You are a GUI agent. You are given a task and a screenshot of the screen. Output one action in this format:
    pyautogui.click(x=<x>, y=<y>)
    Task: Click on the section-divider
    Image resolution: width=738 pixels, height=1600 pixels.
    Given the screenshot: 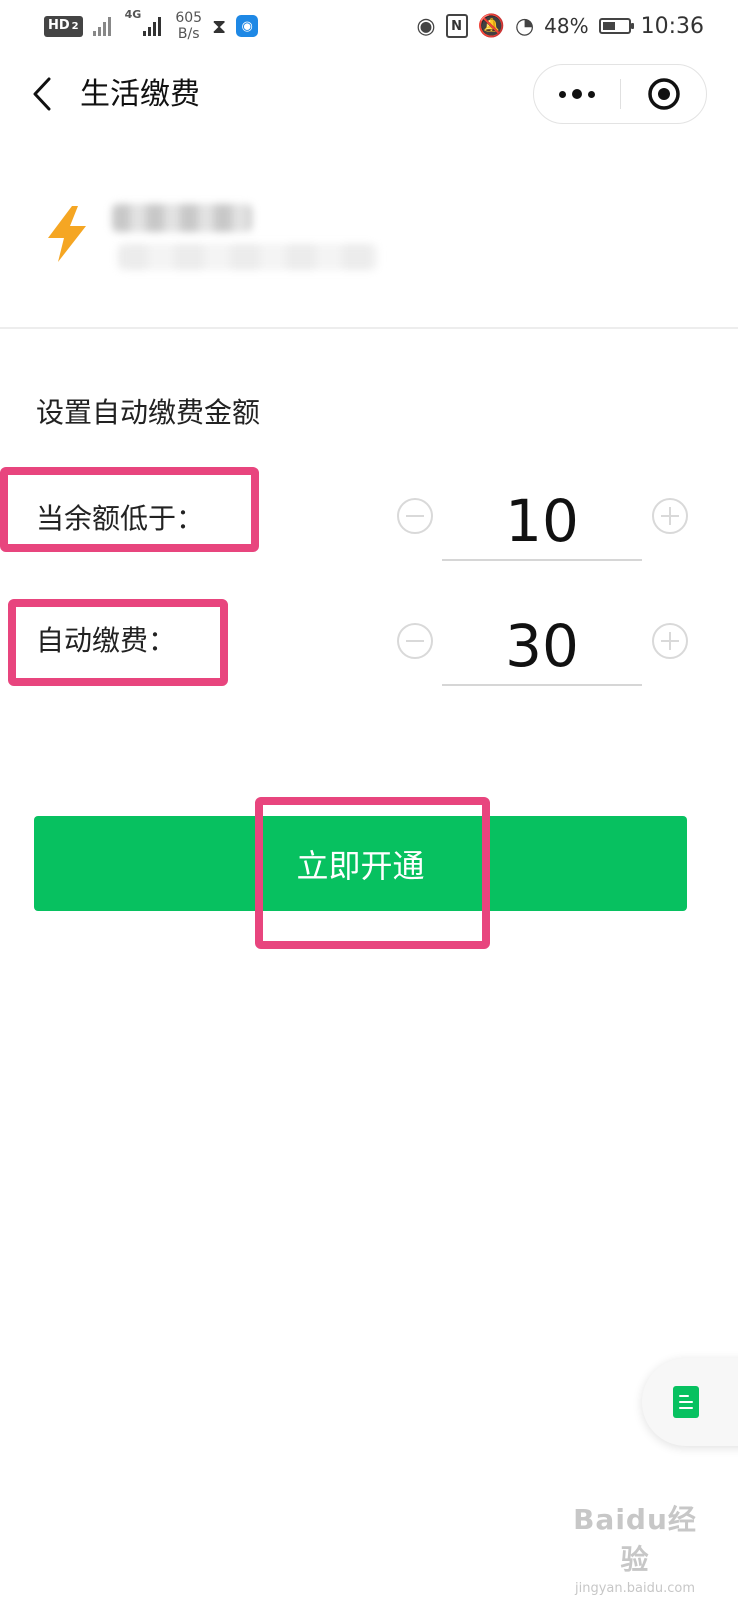 What is the action you would take?
    pyautogui.click(x=369, y=328)
    